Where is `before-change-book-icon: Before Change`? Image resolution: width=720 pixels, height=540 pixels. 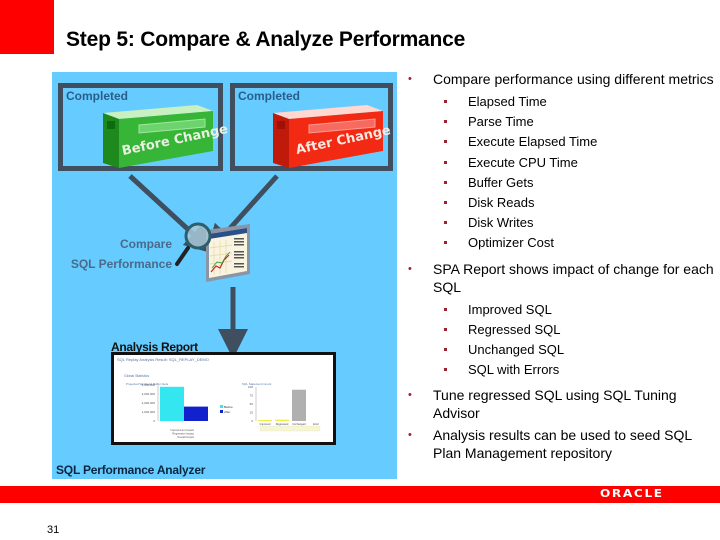
before-change-book-icon: Before Change is located at coordinates (163, 136).